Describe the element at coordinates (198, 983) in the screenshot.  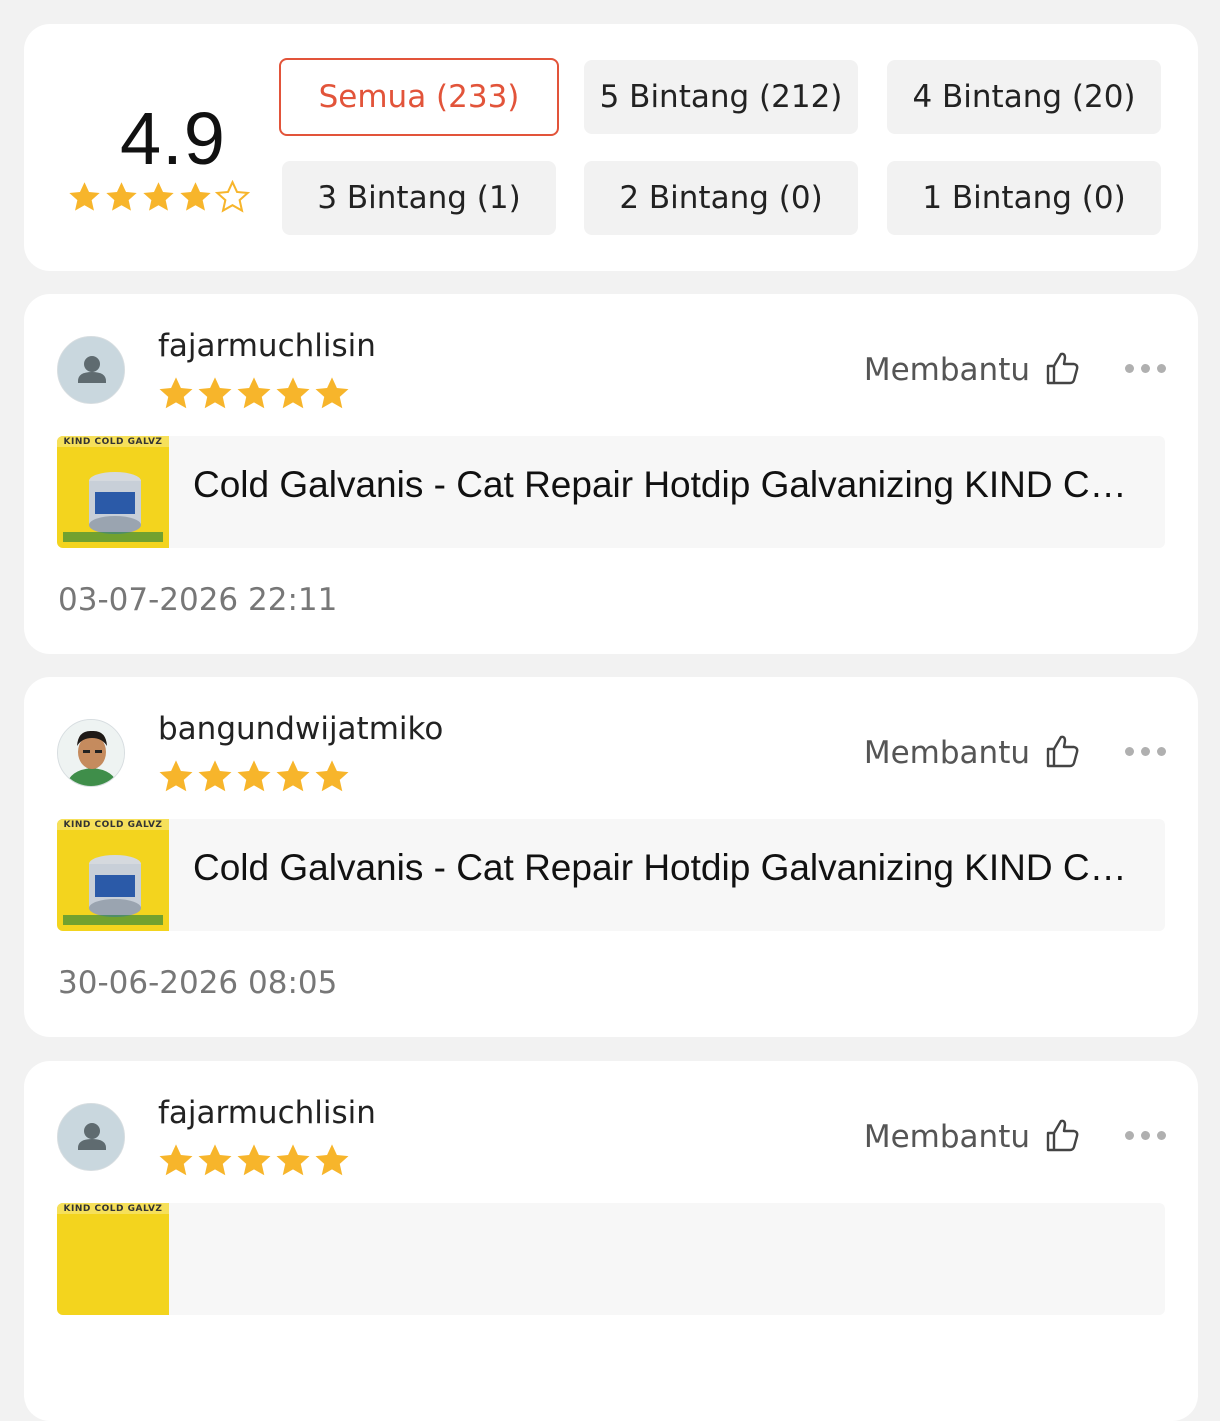
I see `review-date: 30-06-2026 08:05` at that location.